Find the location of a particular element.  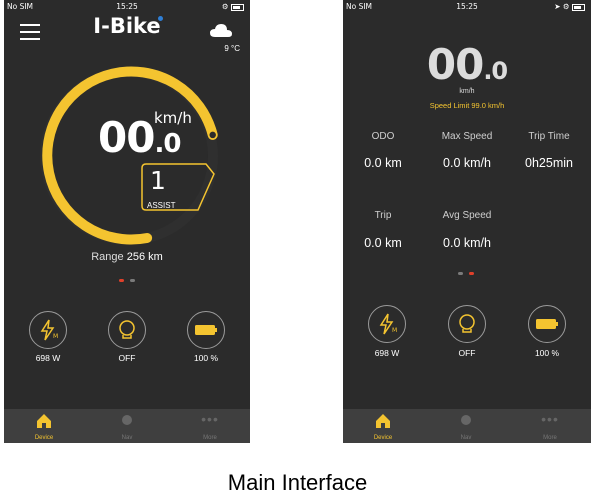

status-bar: No SIM 15:25 ➤ ⚙ is located at coordinates (467, 6).